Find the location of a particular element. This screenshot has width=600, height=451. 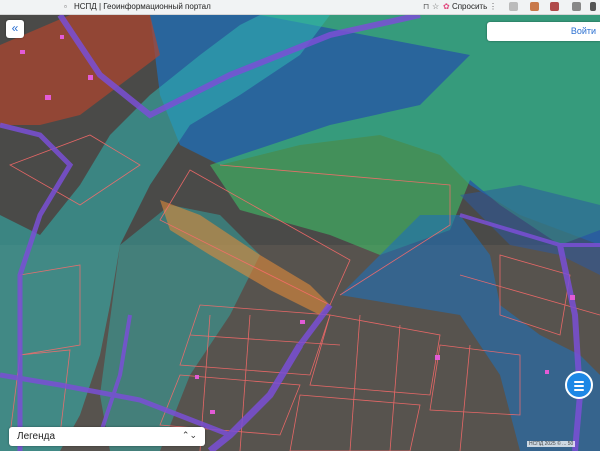

legend-label: Легенда is located at coordinates (36, 436).